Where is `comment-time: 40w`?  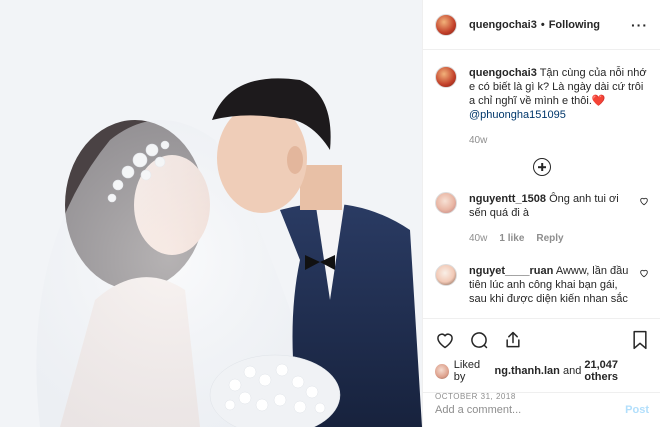
comment-time: 40w is located at coordinates (478, 239).